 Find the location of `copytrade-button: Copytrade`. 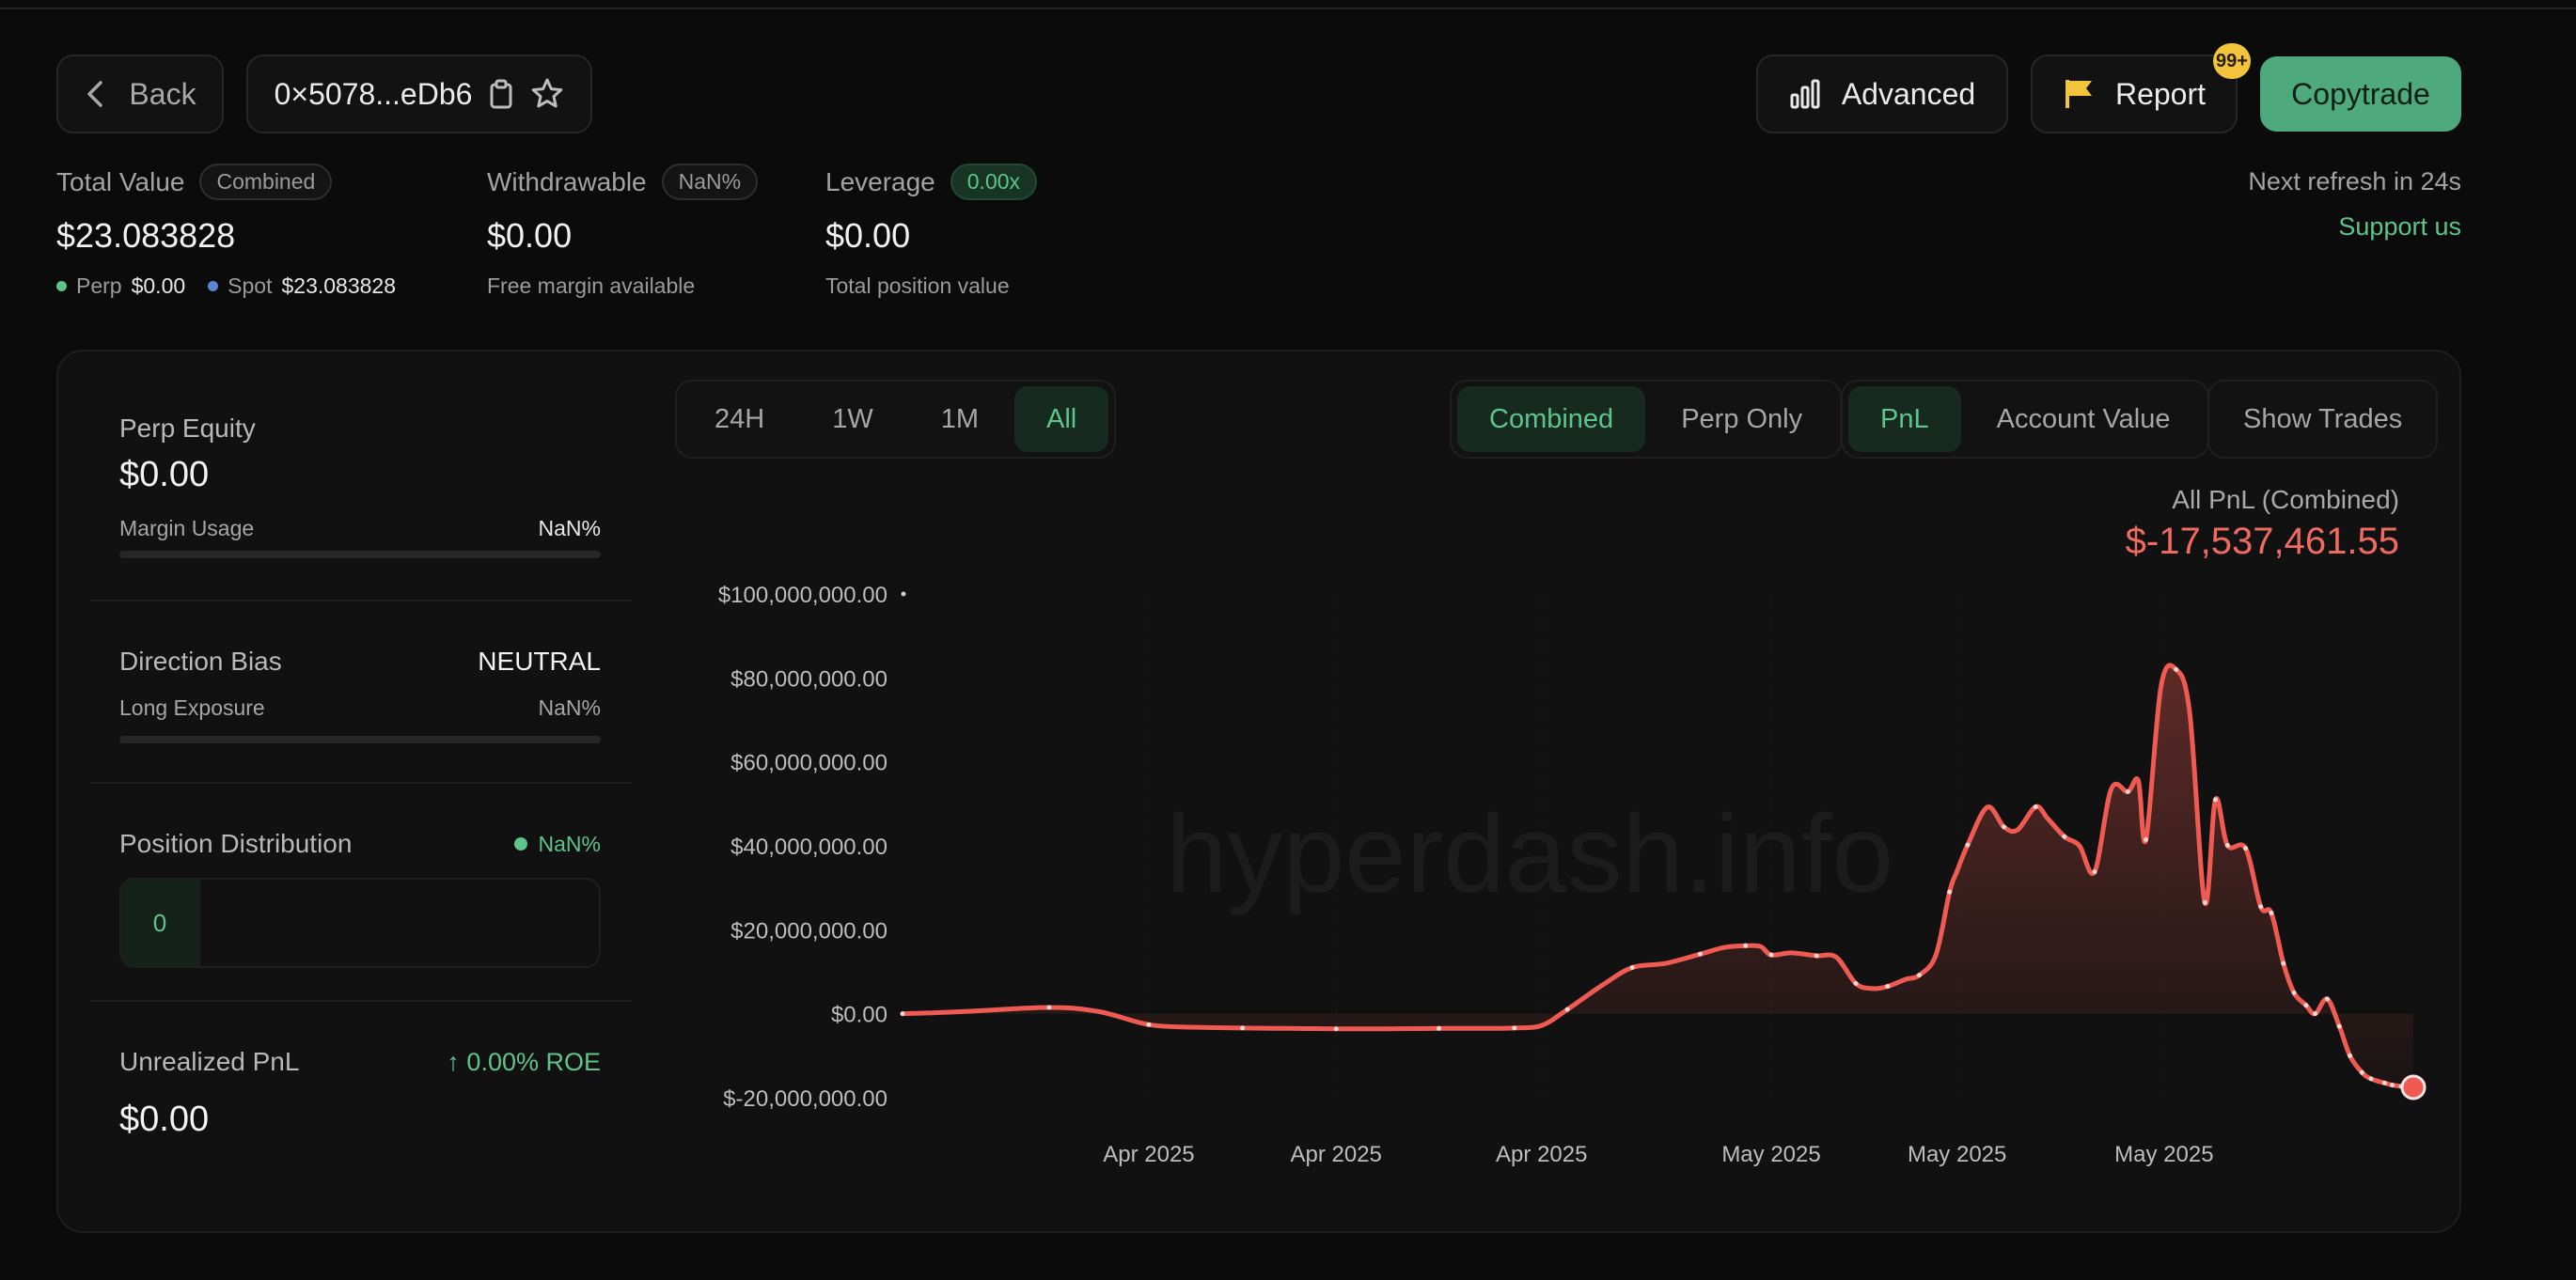

copytrade-button: Copytrade is located at coordinates (2360, 94).